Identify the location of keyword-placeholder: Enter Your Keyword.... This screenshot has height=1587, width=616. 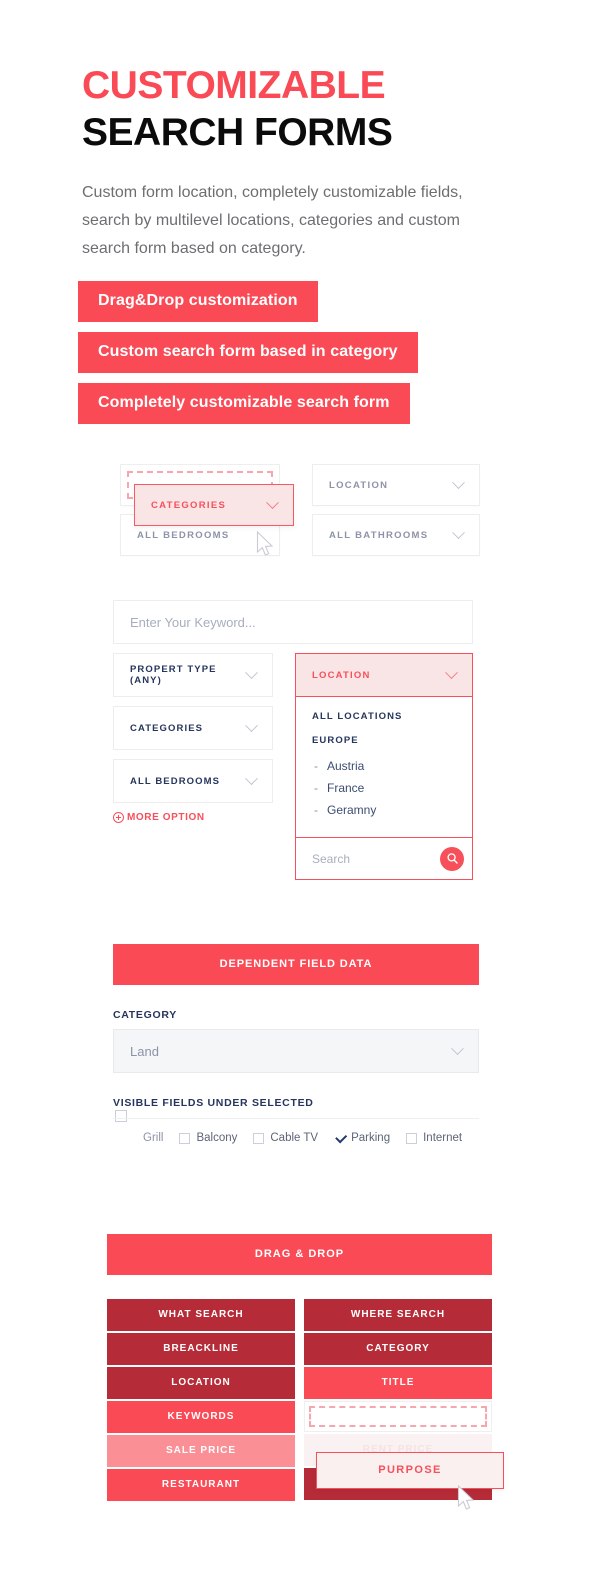
(193, 622).